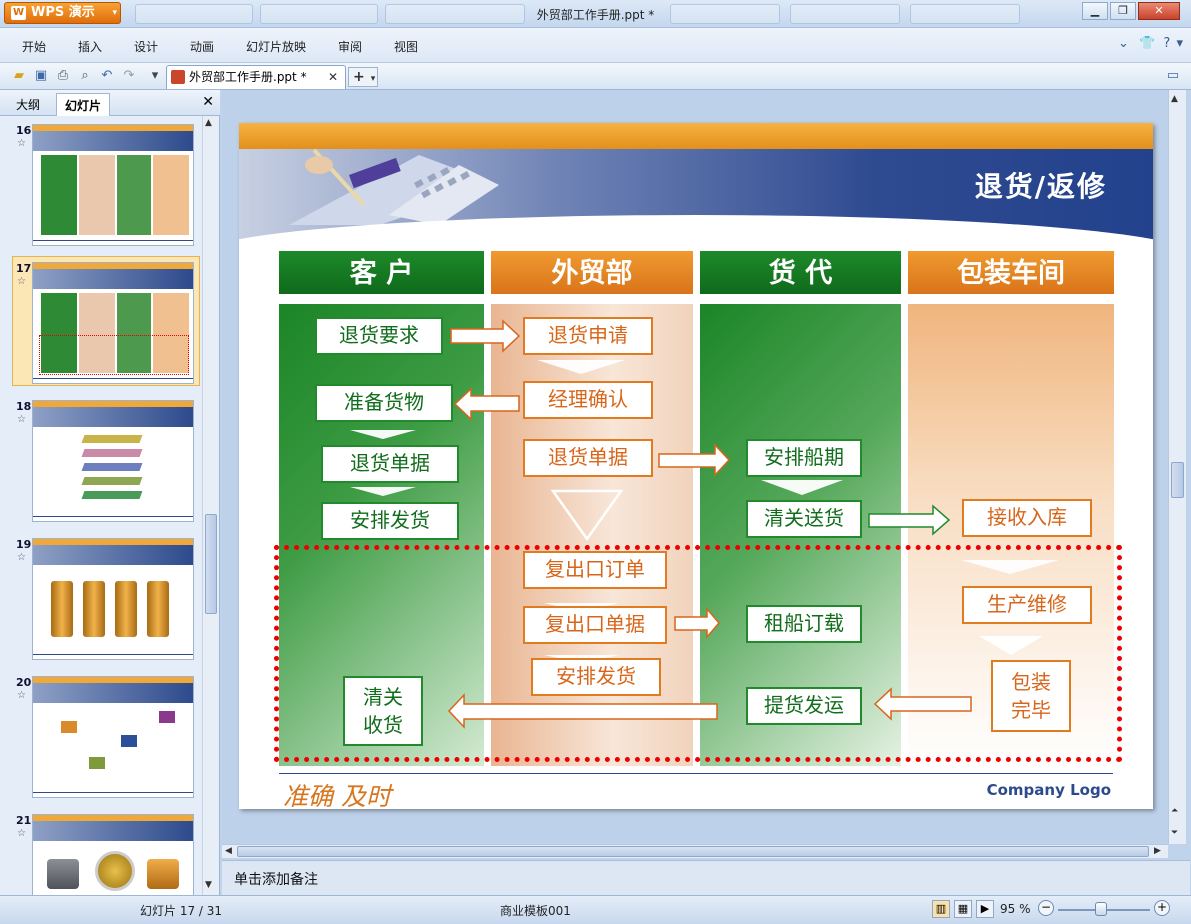 This screenshot has height=924, width=1191. Describe the element at coordinates (804, 458) in the screenshot. I see `flow-box-schedule-shipment: 安排船期` at that location.